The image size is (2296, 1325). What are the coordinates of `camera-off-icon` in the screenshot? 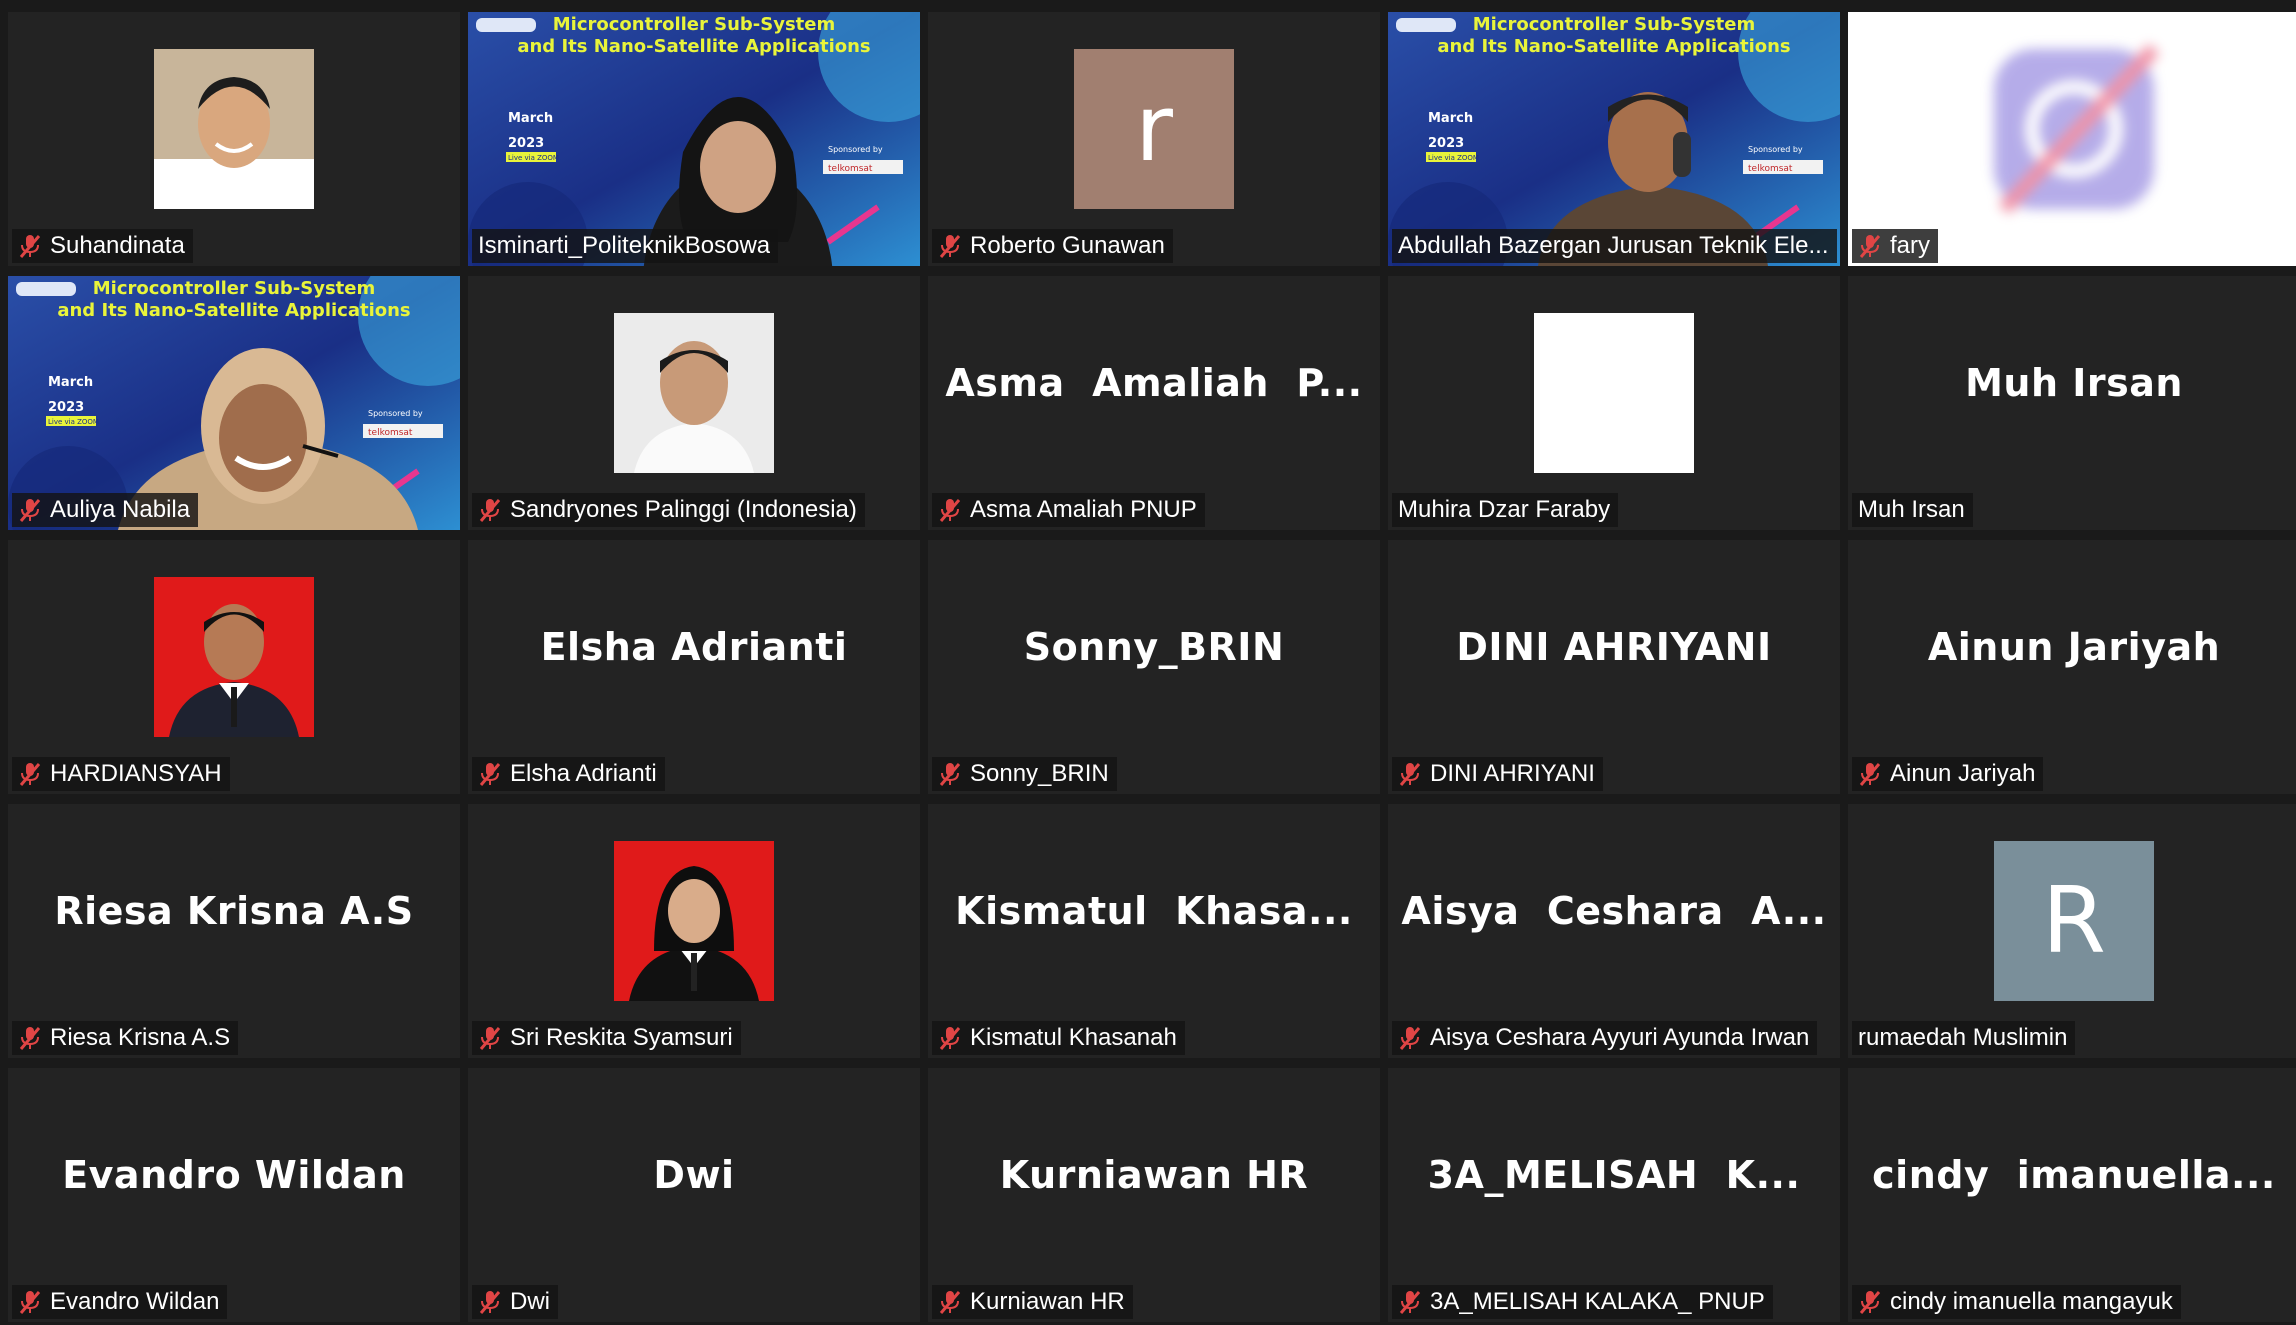 It's located at (2074, 129).